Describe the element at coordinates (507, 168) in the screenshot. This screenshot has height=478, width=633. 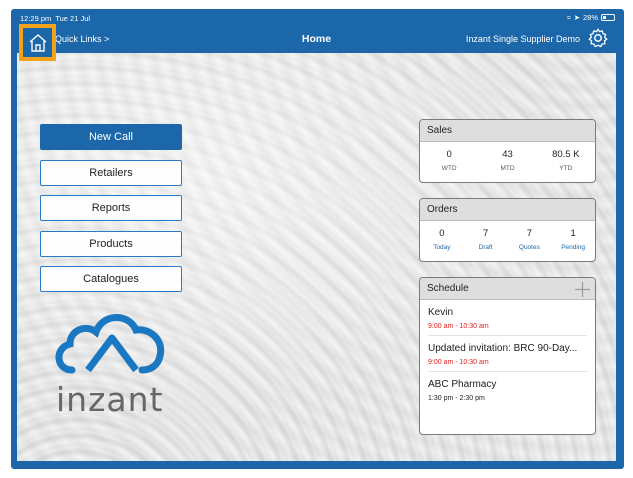
I see `stat-label: MTD` at that location.